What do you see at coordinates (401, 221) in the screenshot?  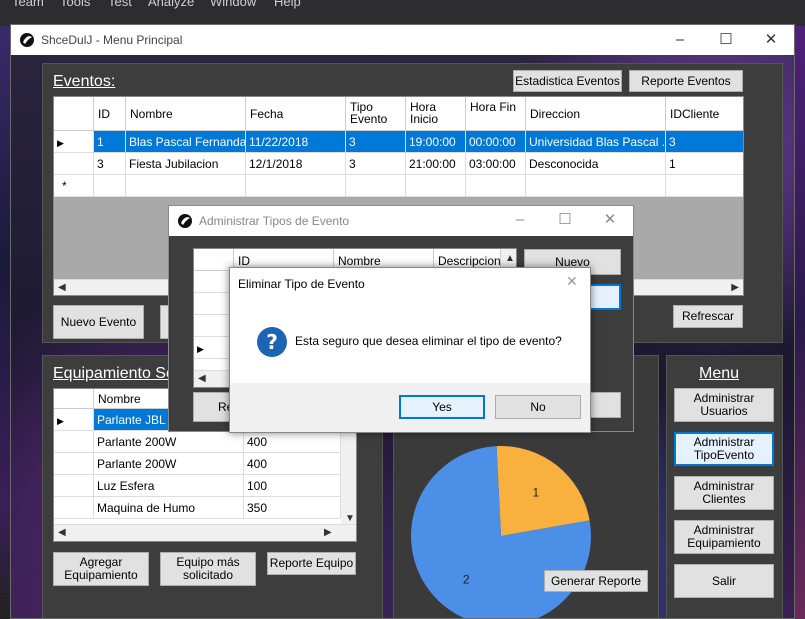 I see `tipos-dialog-titlebar: Administrar Tipos de Evento – ☐ ✕` at bounding box center [401, 221].